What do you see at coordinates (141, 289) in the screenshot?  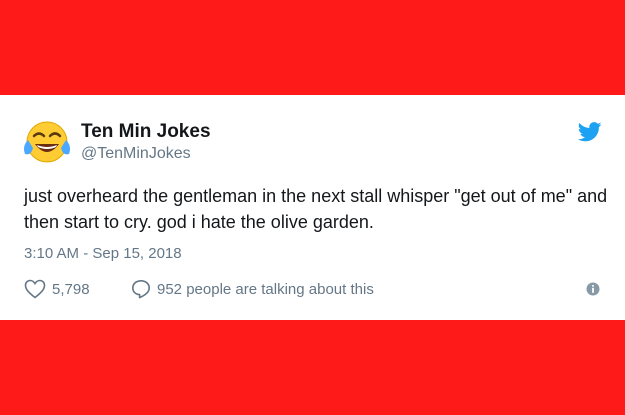 I see `speech-bubble-icon` at bounding box center [141, 289].